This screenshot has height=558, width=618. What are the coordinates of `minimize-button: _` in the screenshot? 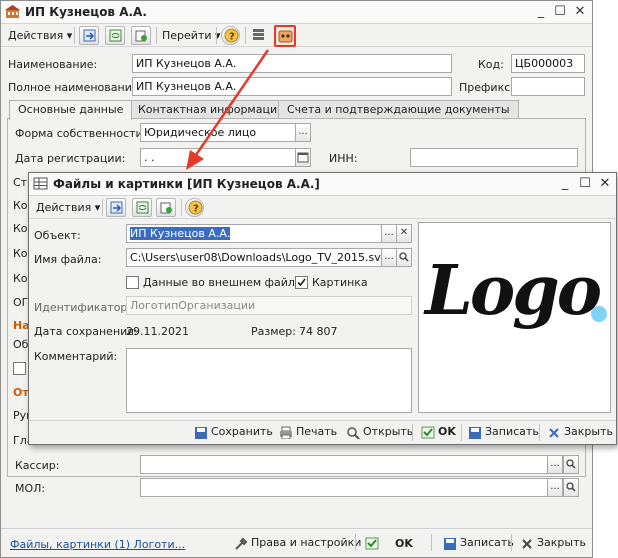 It's located at (541, 12).